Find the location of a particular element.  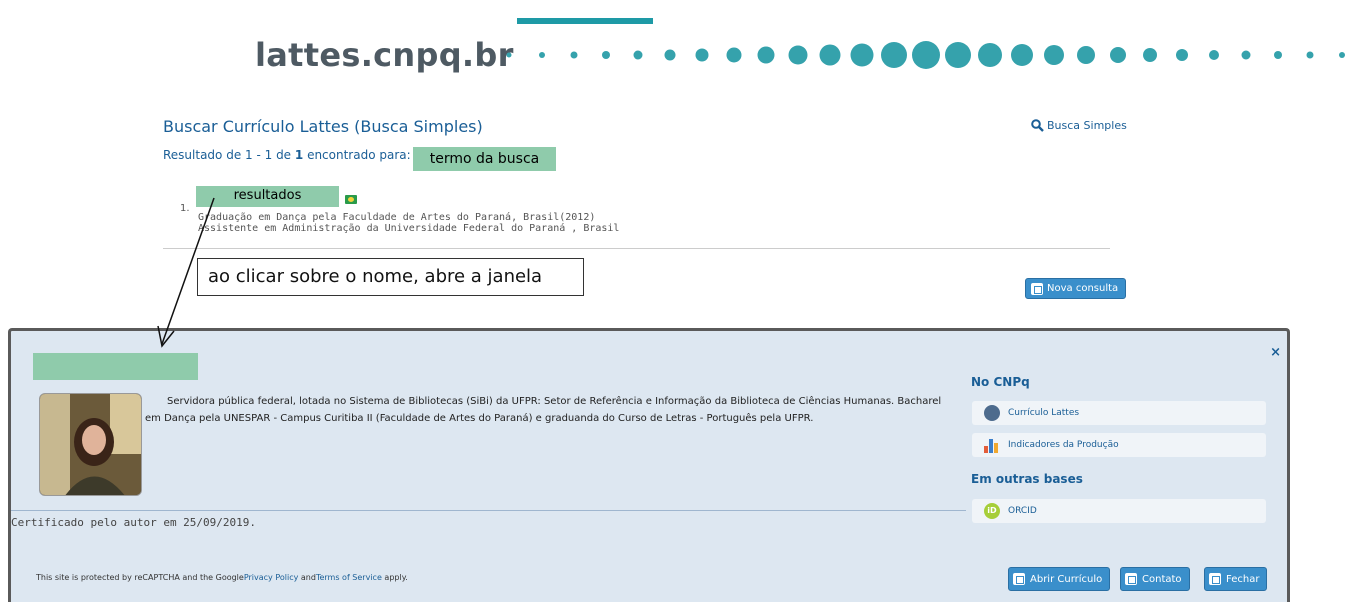

result-name-highlight: resultados is located at coordinates (267, 196).